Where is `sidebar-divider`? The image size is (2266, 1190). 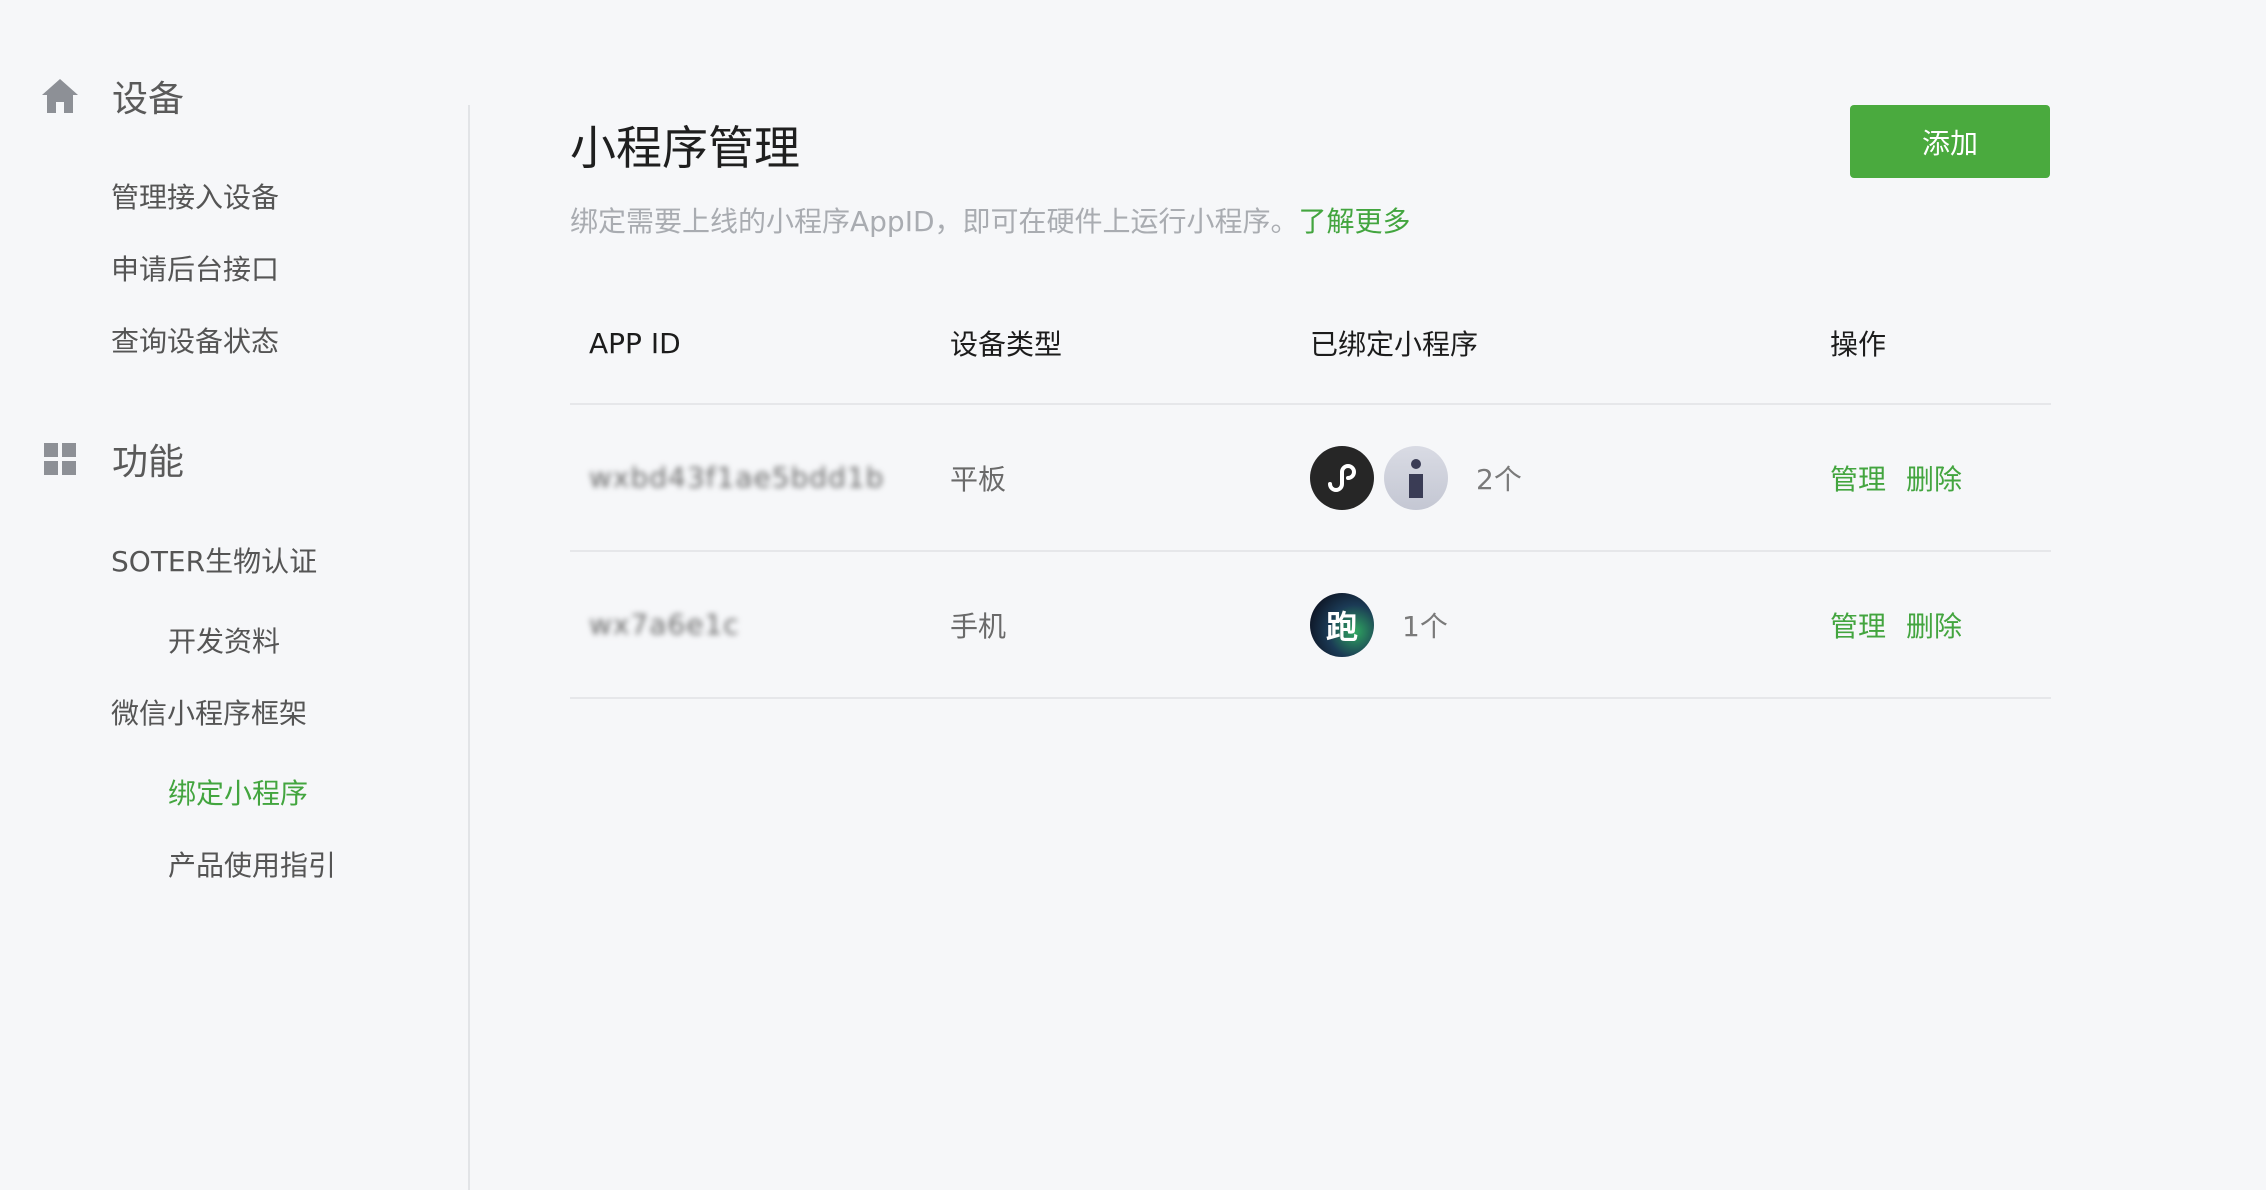
sidebar-divider is located at coordinates (469, 647).